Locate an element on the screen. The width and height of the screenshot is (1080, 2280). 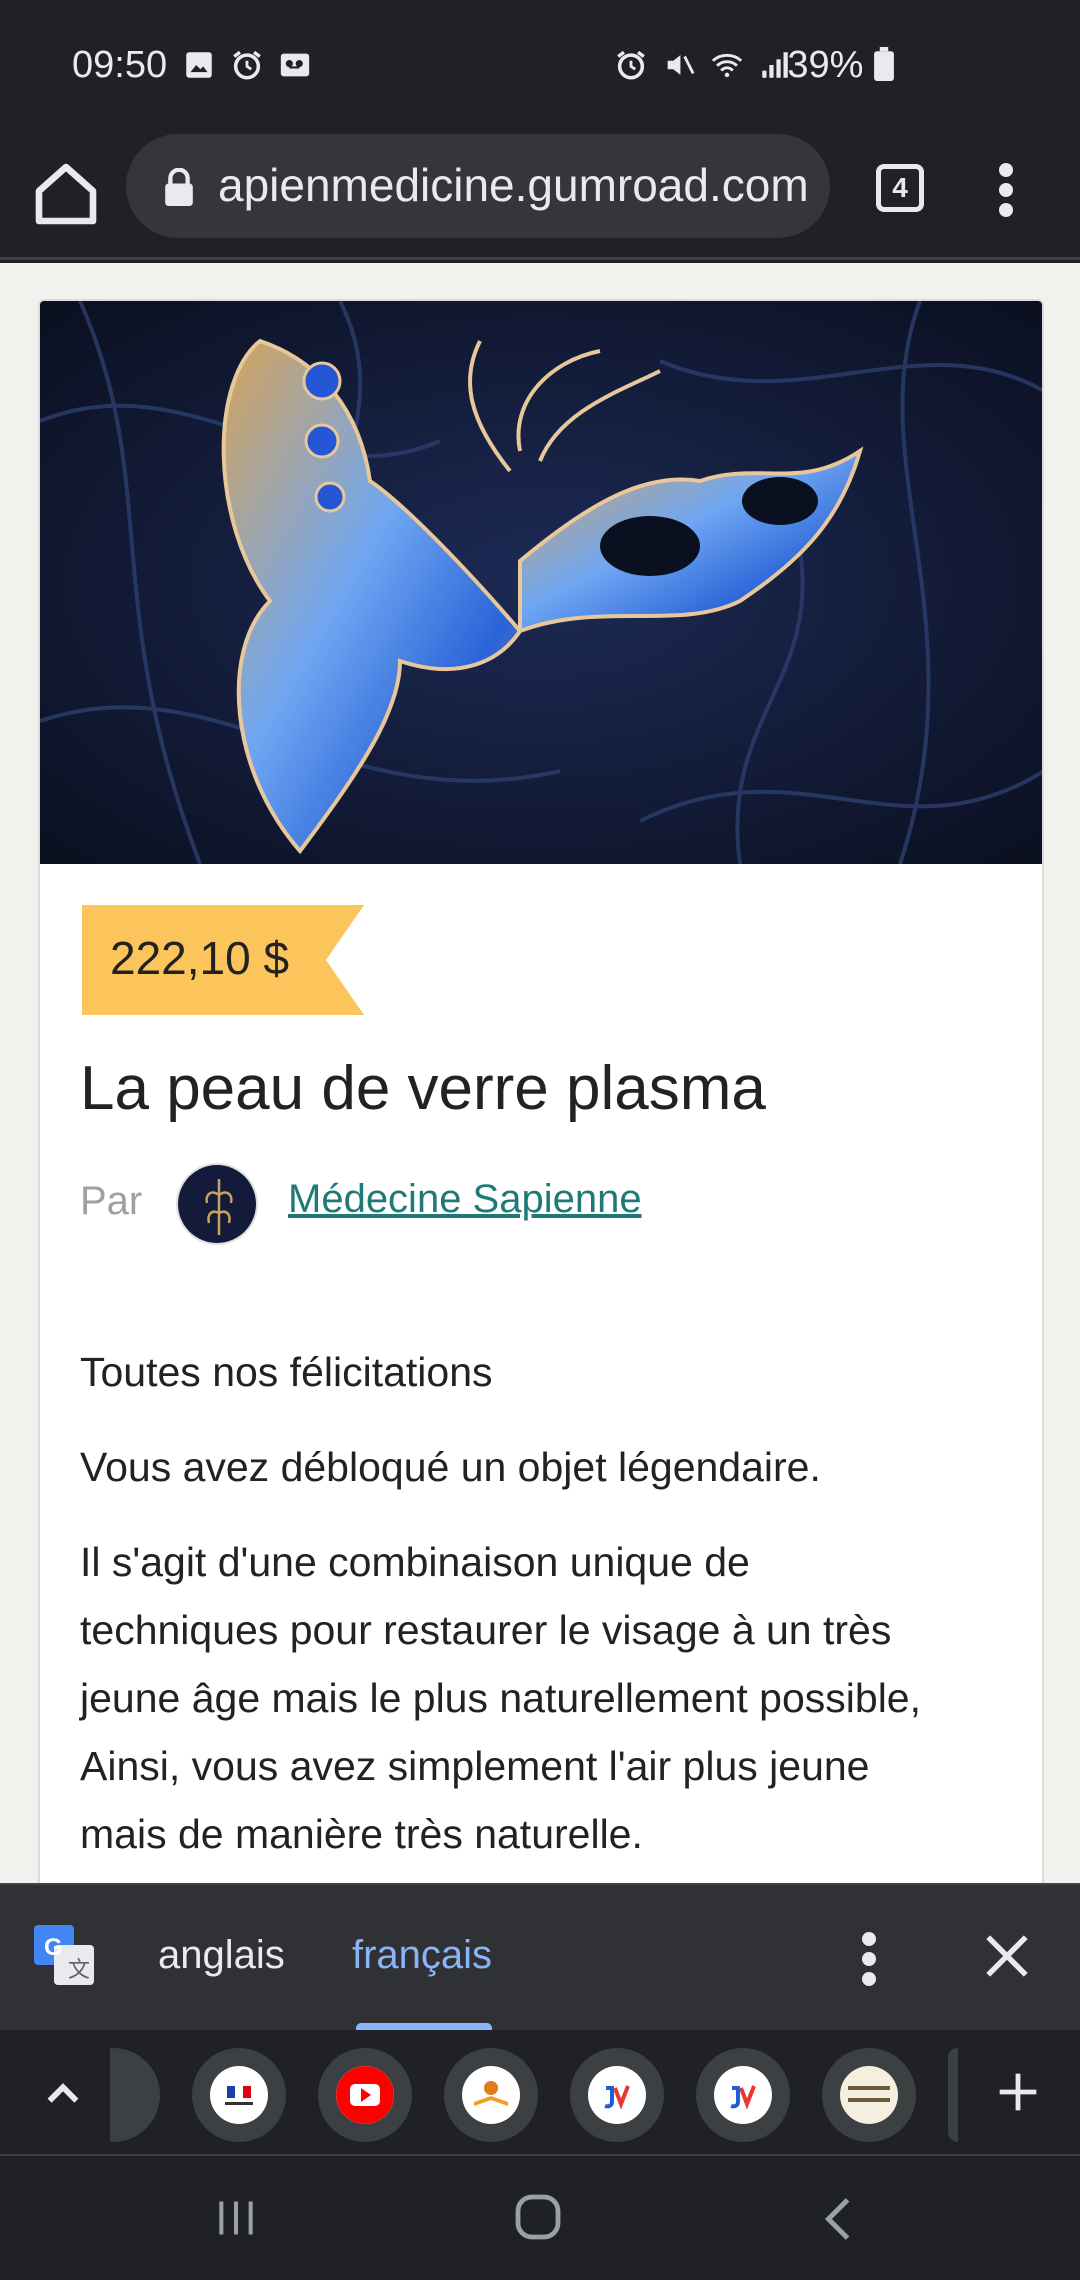
url-text: apienmedicine.gumroad.com is located at coordinates (513, 185).